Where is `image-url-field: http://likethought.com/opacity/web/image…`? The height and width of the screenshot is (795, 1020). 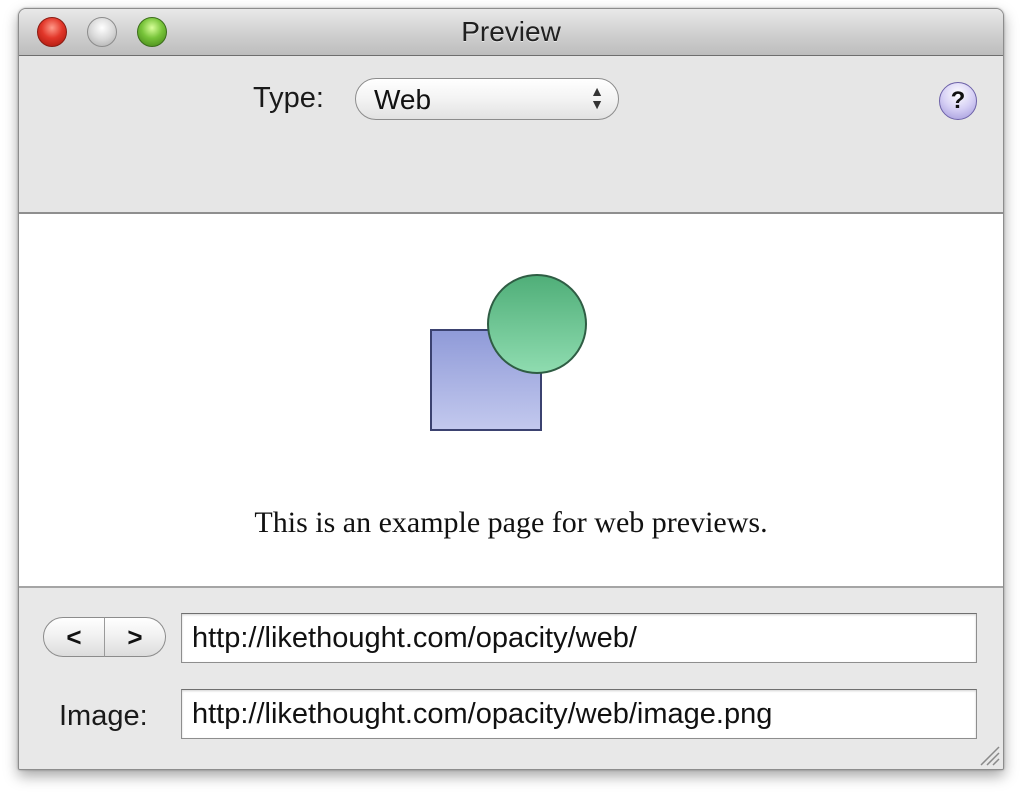 image-url-field: http://likethought.com/opacity/web/image… is located at coordinates (579, 714).